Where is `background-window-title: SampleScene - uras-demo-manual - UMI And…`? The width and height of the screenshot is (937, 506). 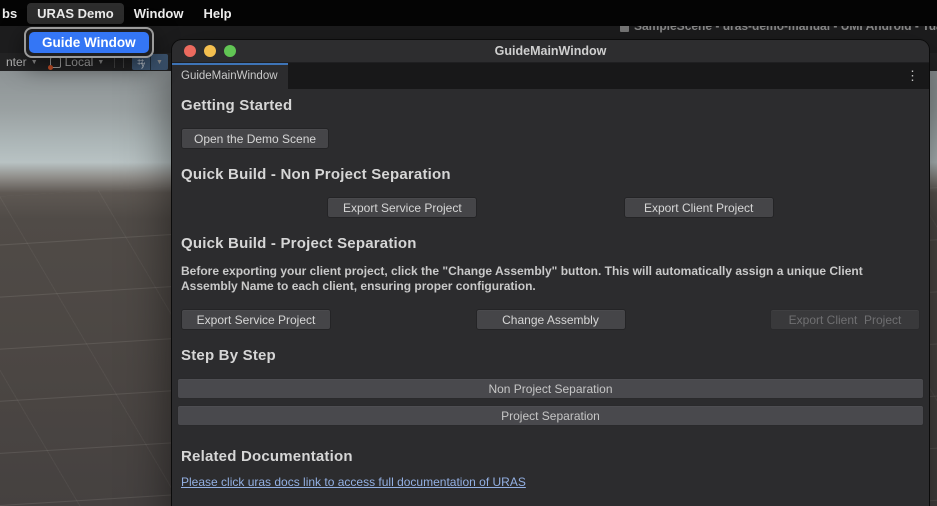 background-window-title: SampleScene - uras-demo-manual - UMI And… is located at coordinates (785, 29).